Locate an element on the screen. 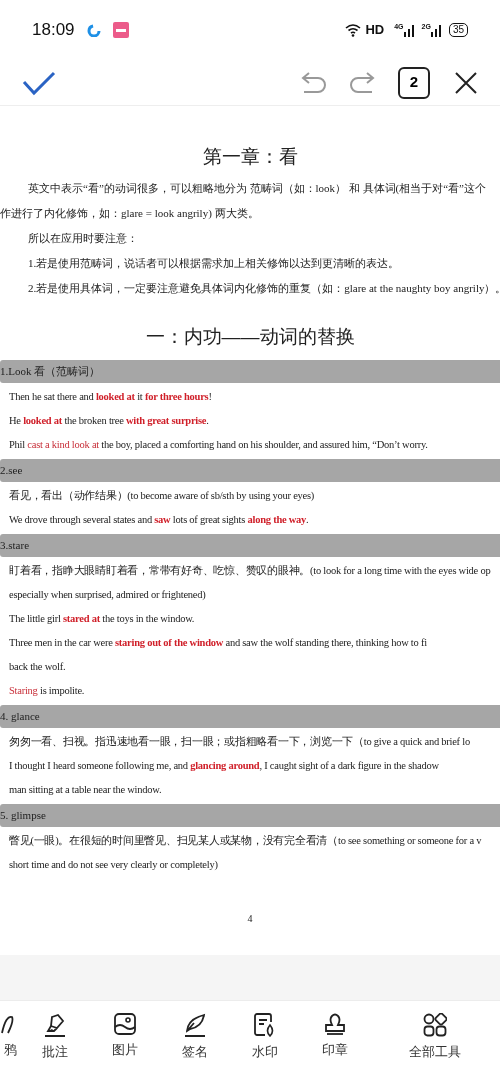 This screenshot has height=1069, width=500. example-line: short time and do not see very clearly or completely) is located at coordinates (113, 865).